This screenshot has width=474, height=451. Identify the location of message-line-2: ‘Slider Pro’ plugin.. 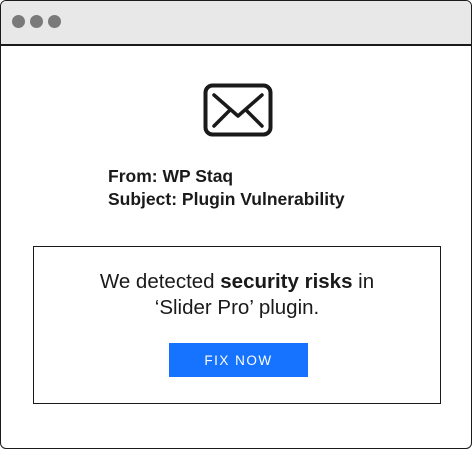
(237, 307).